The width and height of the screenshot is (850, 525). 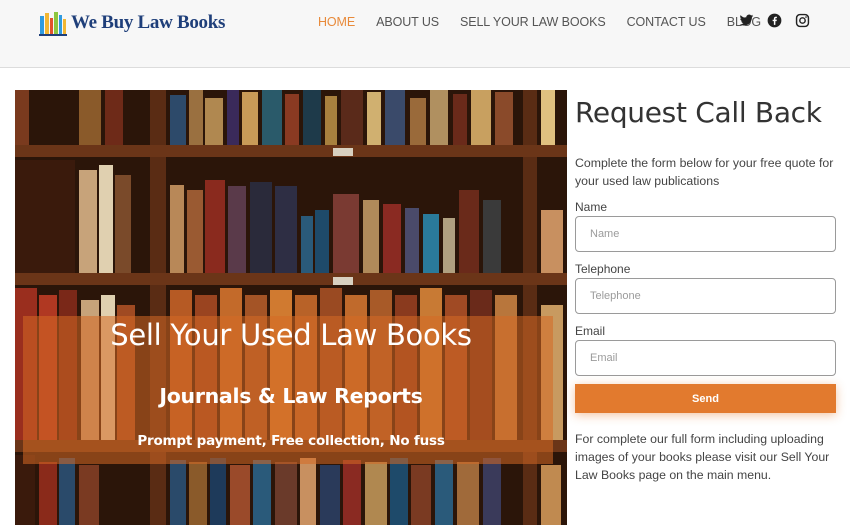 I want to click on email-label: Email, so click(x=590, y=331).